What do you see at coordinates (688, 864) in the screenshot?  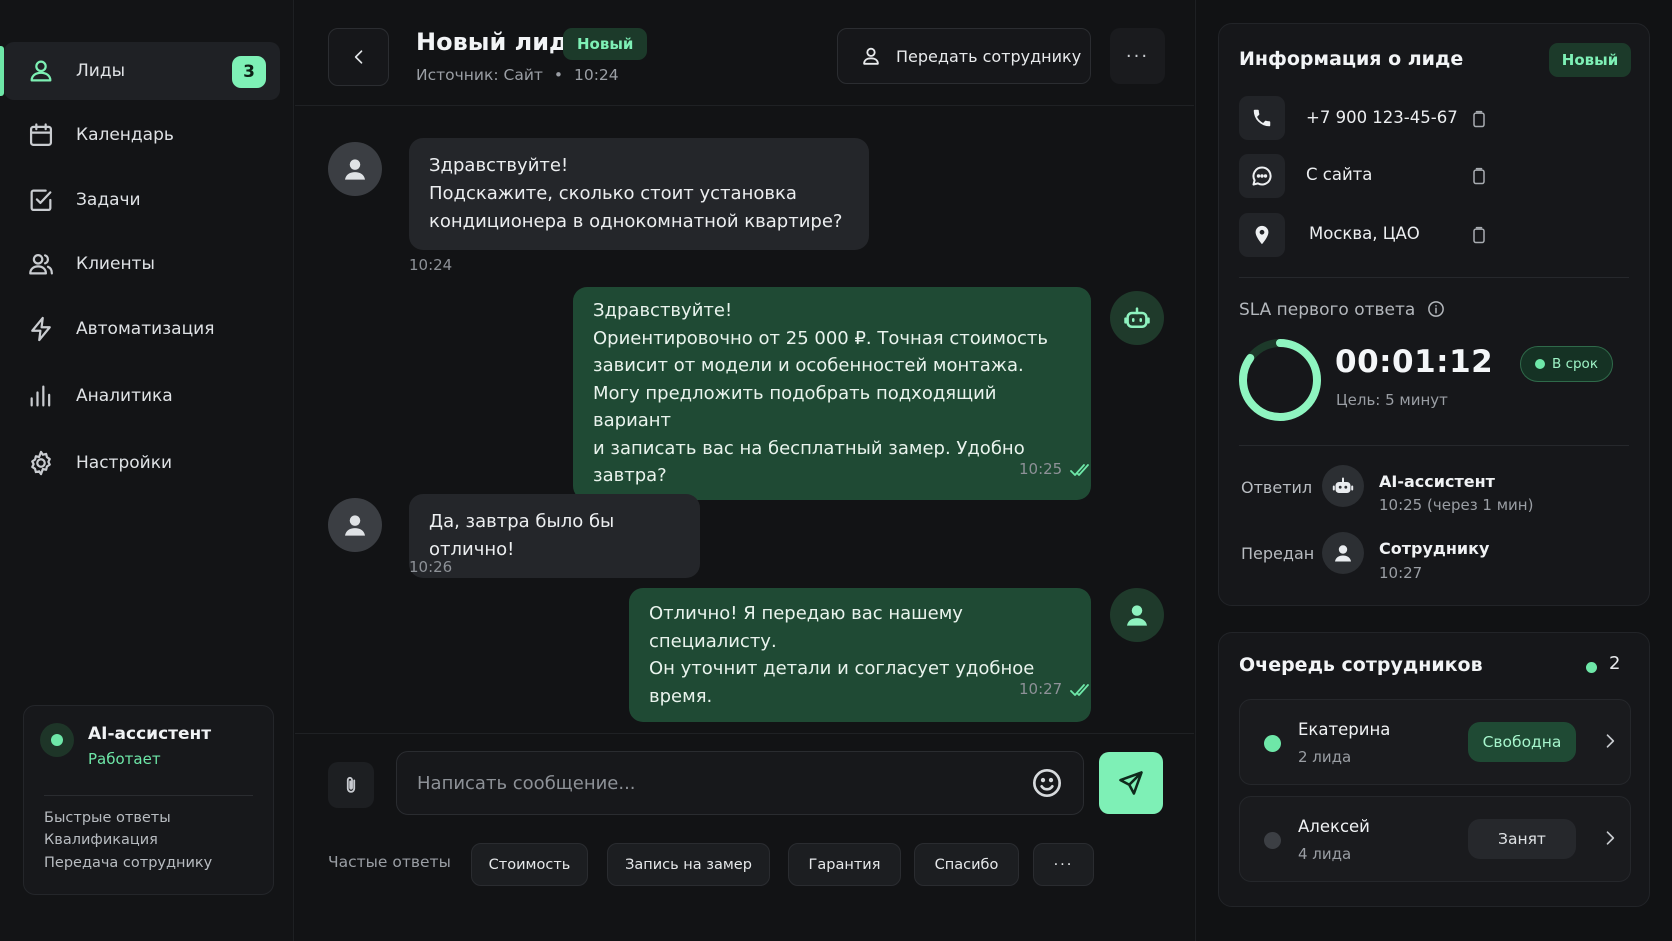 I see `quick-reply-booking: Запись на замер` at bounding box center [688, 864].